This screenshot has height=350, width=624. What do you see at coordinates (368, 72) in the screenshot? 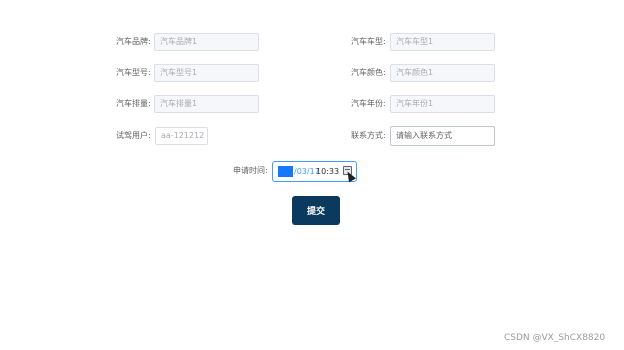
I see `car-color-label: 汽车颜色:` at bounding box center [368, 72].